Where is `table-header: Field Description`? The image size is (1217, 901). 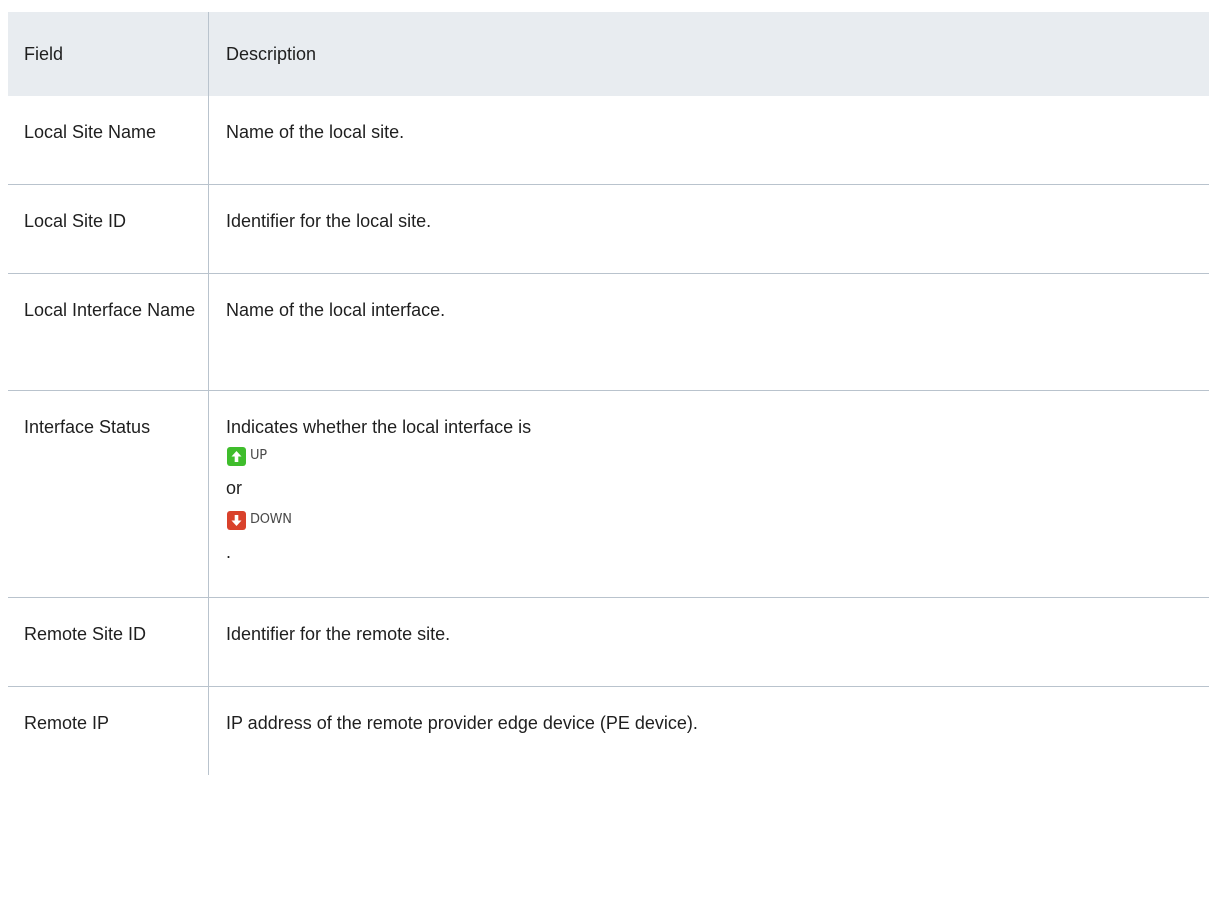 table-header: Field Description is located at coordinates (608, 54).